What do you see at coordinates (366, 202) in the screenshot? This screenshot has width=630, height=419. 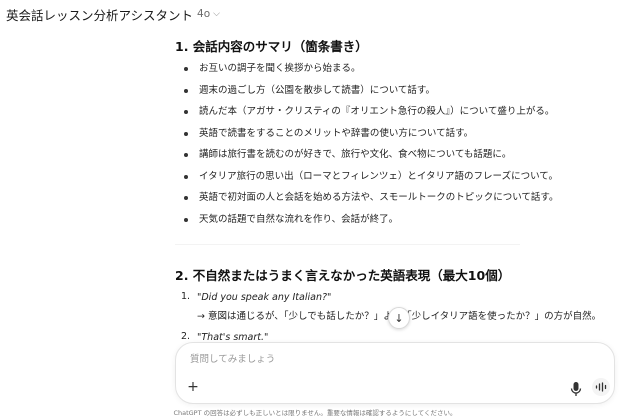 I see `summary-item: 英語で初対面の人と会話を始める方法や、スモールトークのトピックについて話す。` at bounding box center [366, 202].